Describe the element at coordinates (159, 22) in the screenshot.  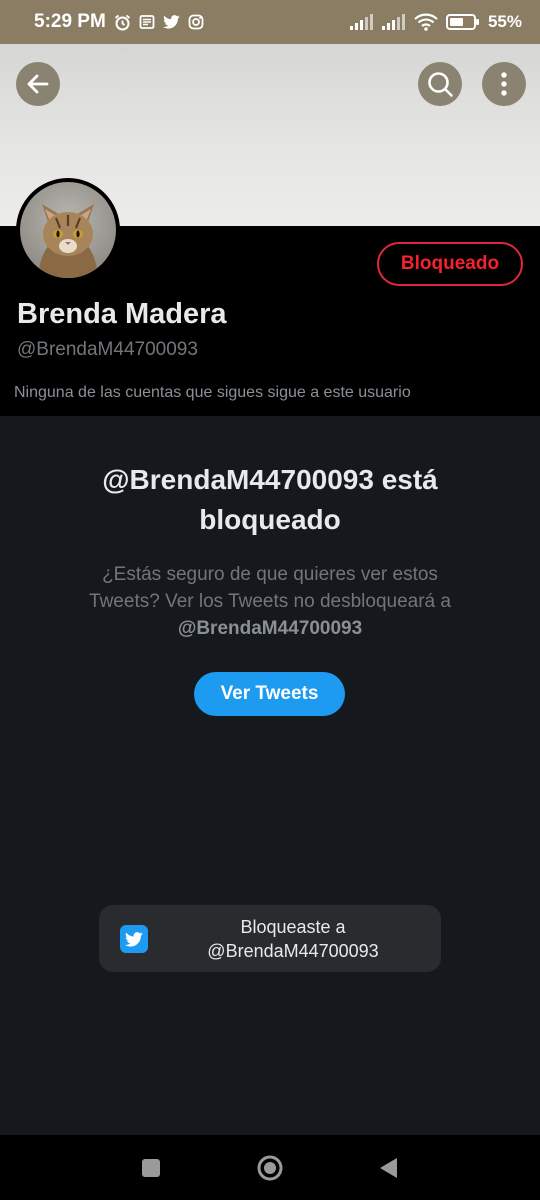
I see `status-notification-icons` at that location.